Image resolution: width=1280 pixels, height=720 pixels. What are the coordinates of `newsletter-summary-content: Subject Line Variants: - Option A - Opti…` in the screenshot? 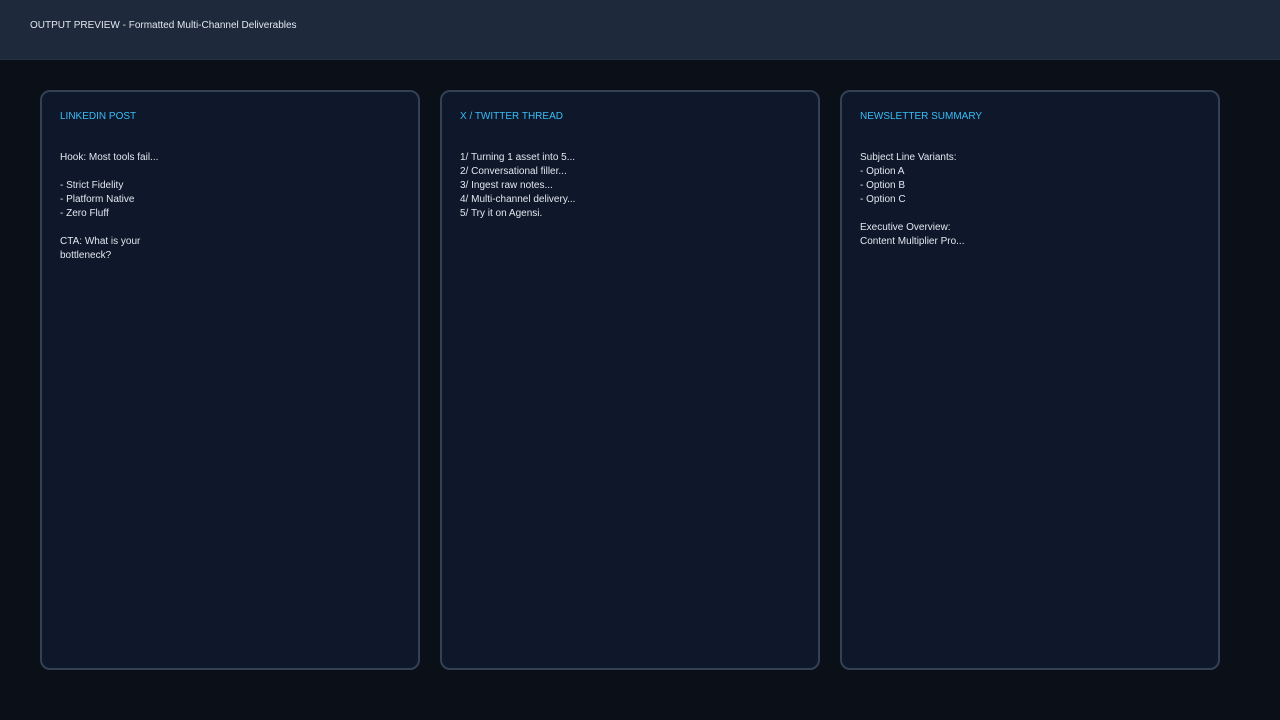 It's located at (912, 199).